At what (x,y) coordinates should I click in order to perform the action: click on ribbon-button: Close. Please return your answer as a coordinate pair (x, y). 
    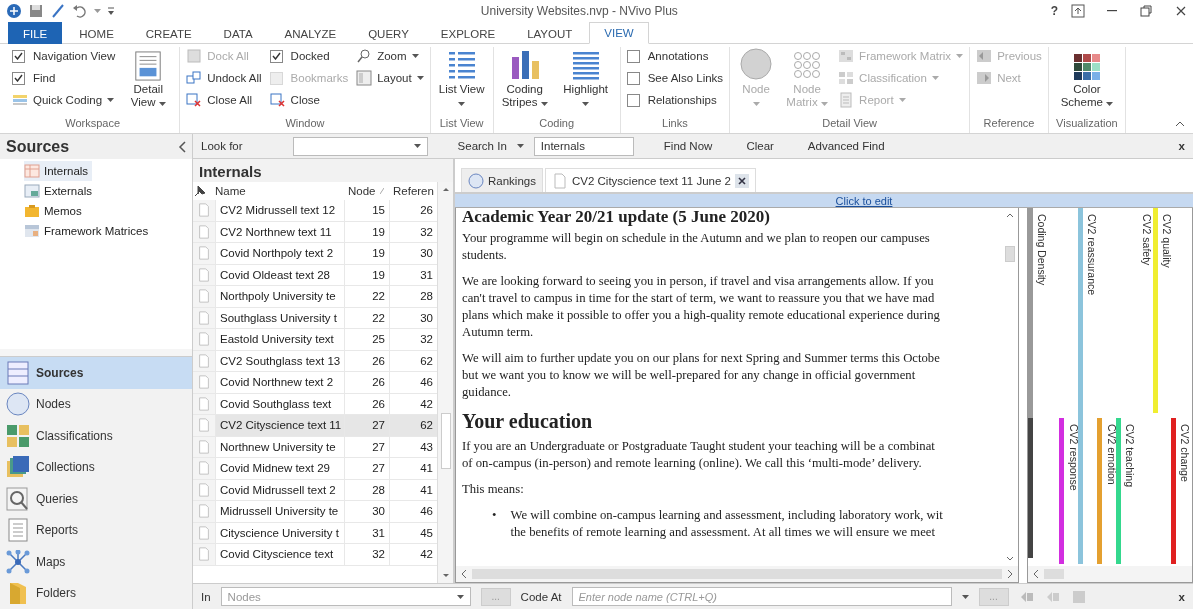
    Looking at the image, I should click on (309, 100).